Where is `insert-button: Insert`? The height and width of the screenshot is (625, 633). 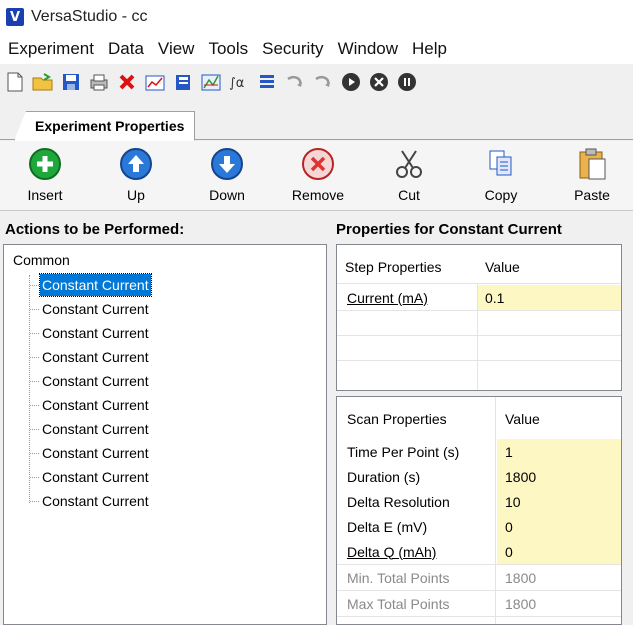 insert-button: Insert is located at coordinates (45, 177).